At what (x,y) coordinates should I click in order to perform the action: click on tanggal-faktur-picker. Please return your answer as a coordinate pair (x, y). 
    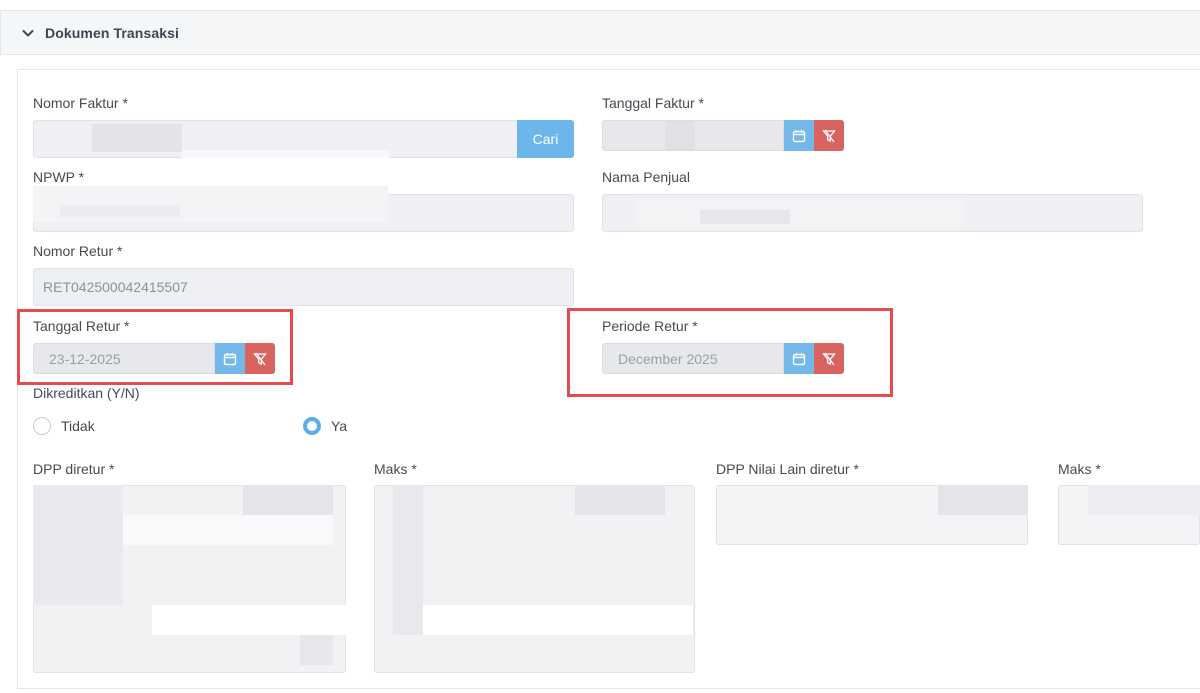
    Looking at the image, I should click on (723, 135).